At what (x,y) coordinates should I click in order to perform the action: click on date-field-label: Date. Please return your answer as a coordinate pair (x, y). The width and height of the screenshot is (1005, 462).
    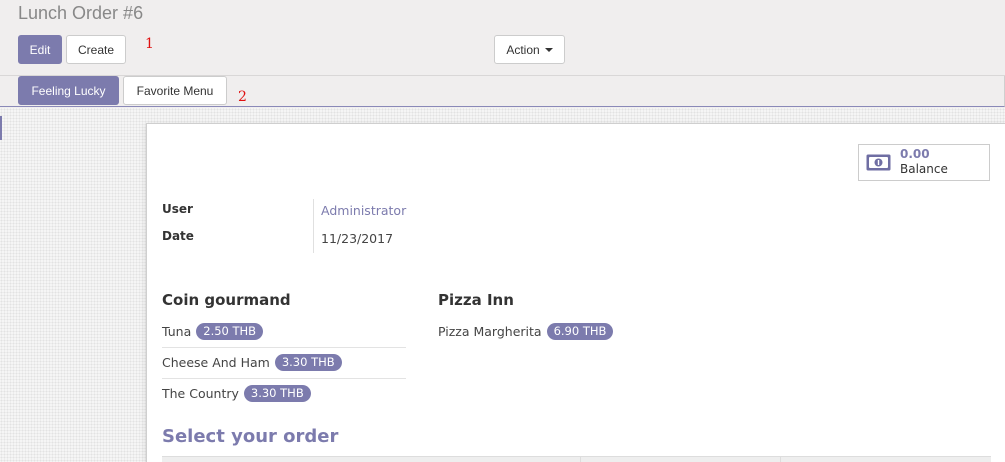
    Looking at the image, I should click on (178, 236).